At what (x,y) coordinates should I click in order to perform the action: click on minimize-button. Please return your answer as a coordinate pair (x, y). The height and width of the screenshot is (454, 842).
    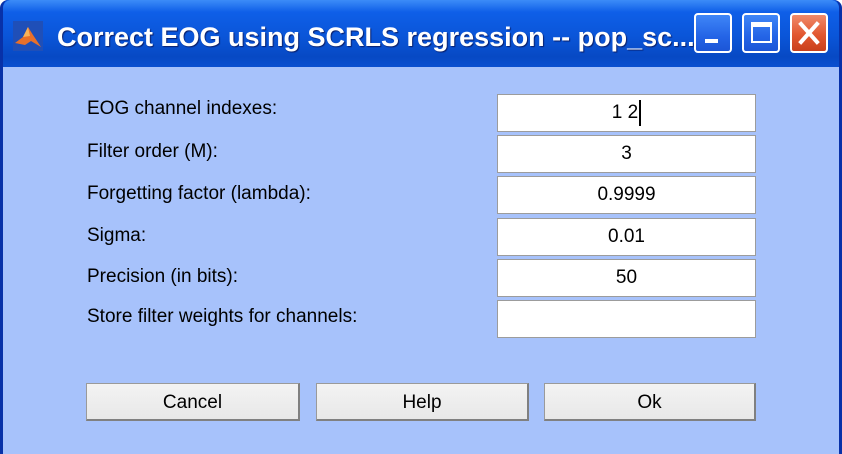
    Looking at the image, I should click on (713, 33).